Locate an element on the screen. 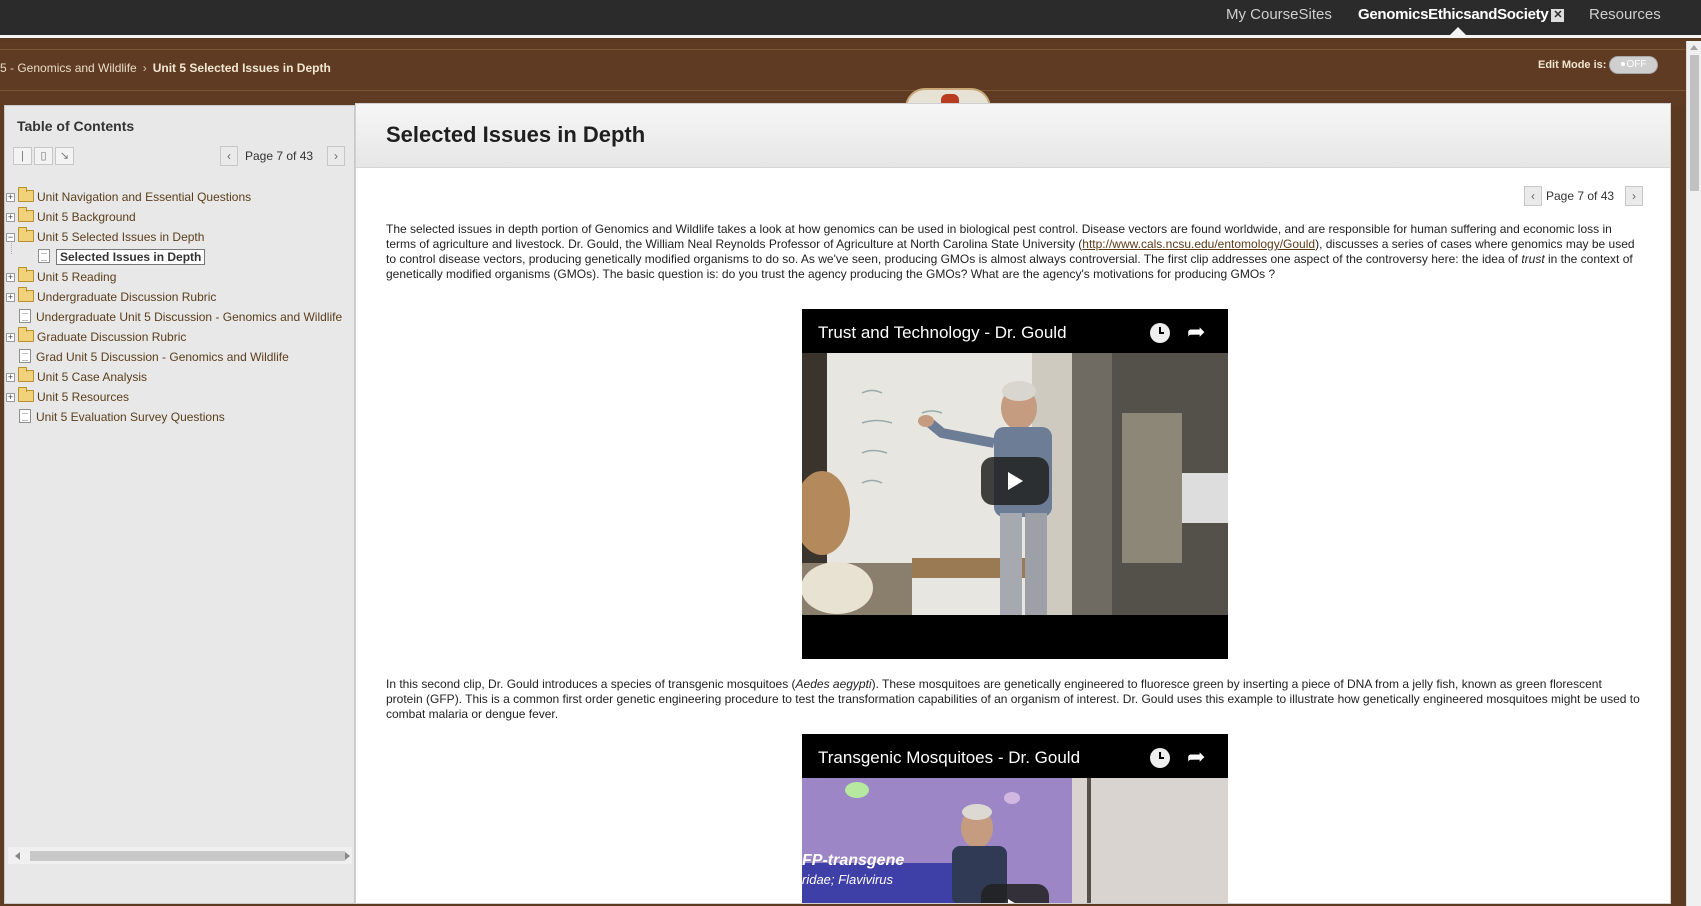  toc-horizontal-scrollbar is located at coordinates (180, 855).